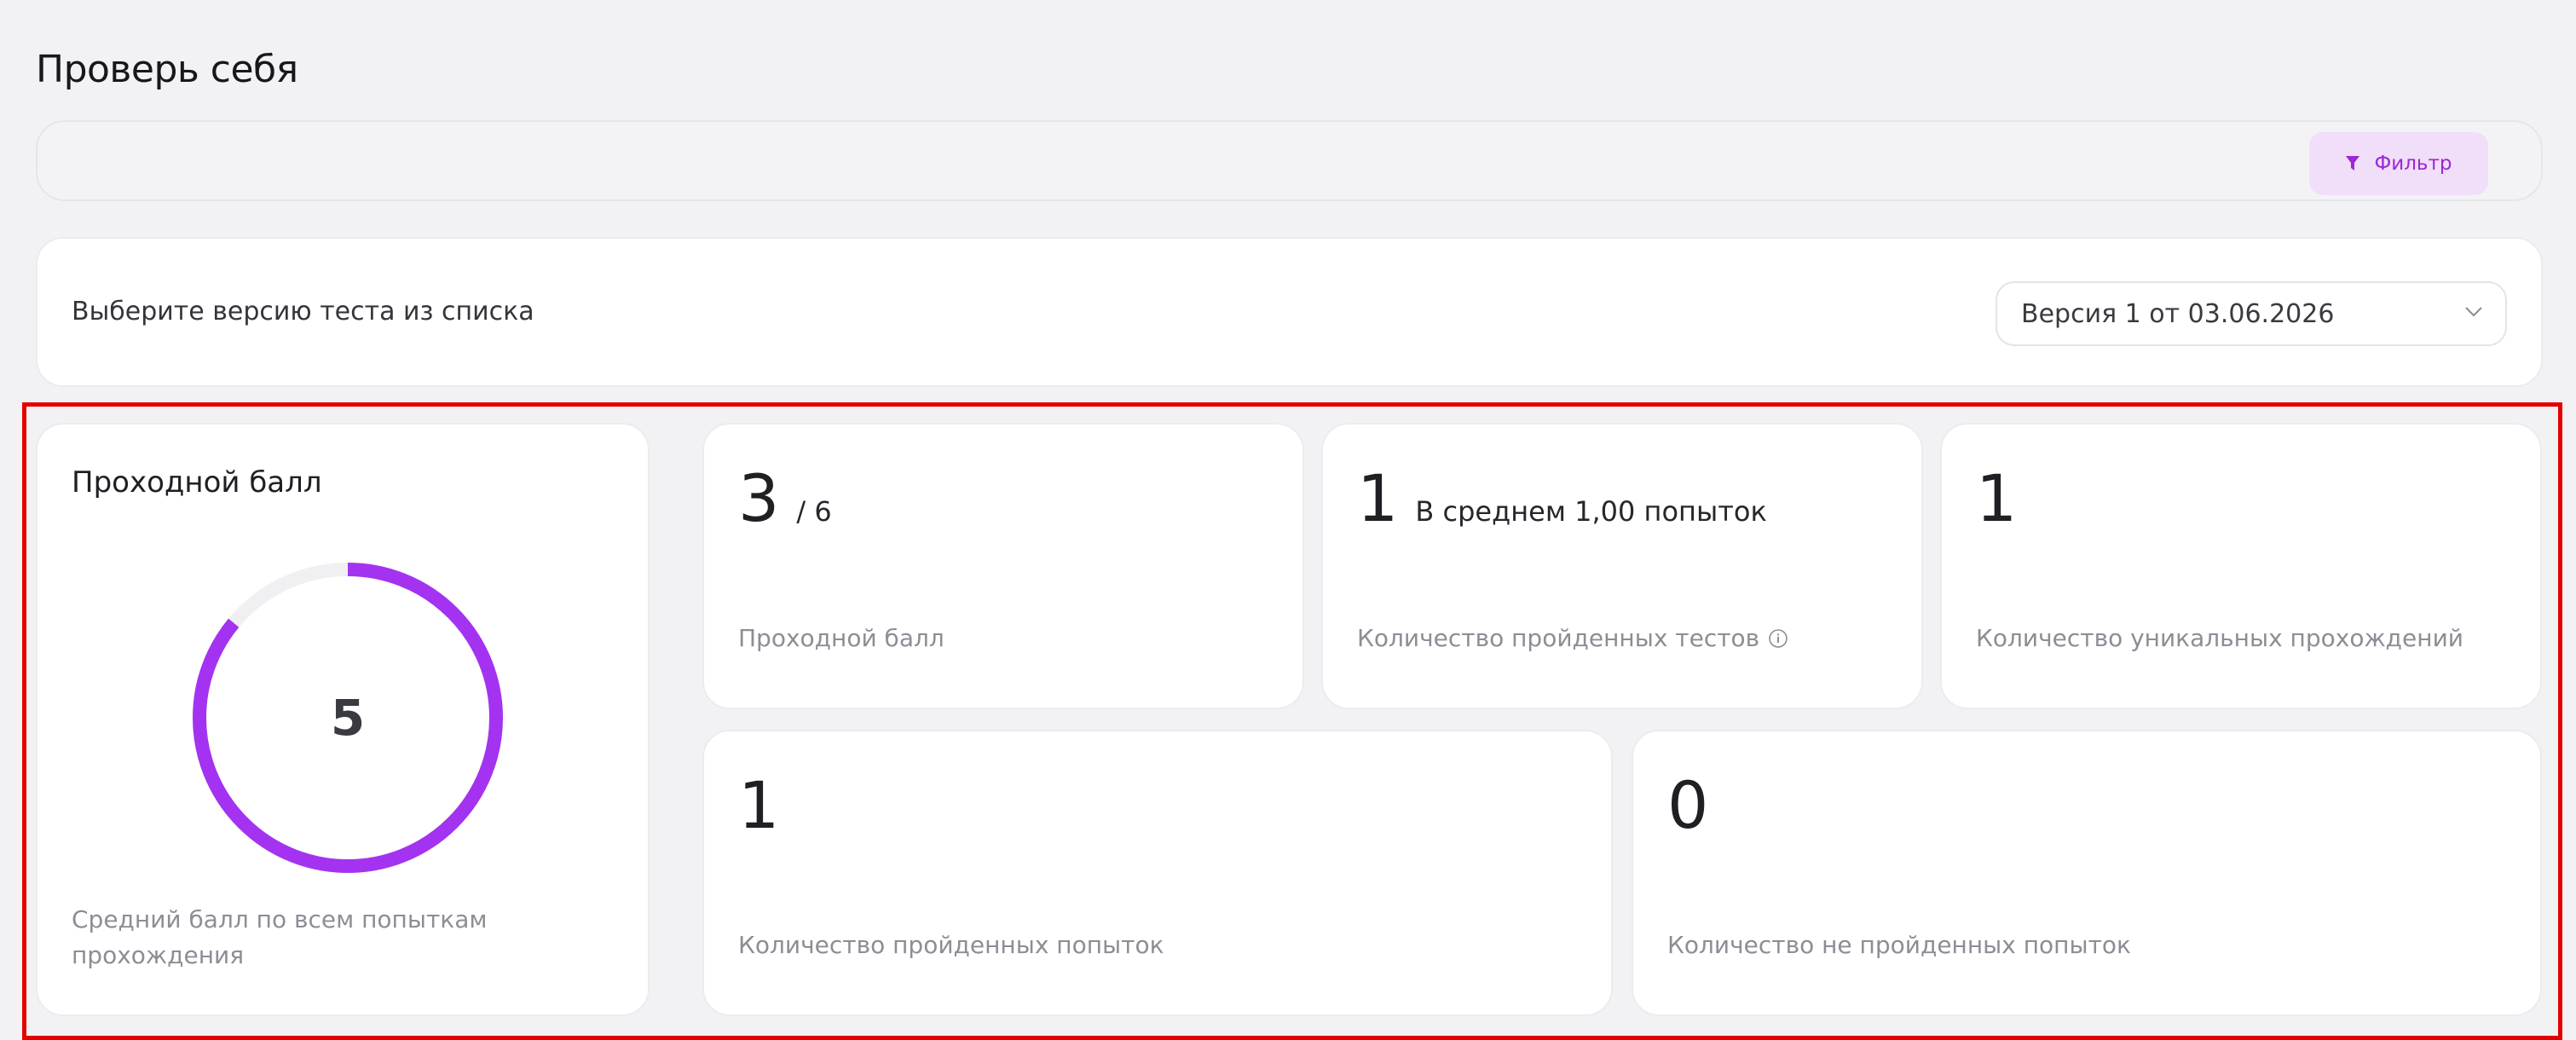 This screenshot has height=1040, width=2576. Describe the element at coordinates (2087, 873) in the screenshot. I see `failed-attempts-card: 0 Количество не пройденных попыток` at that location.